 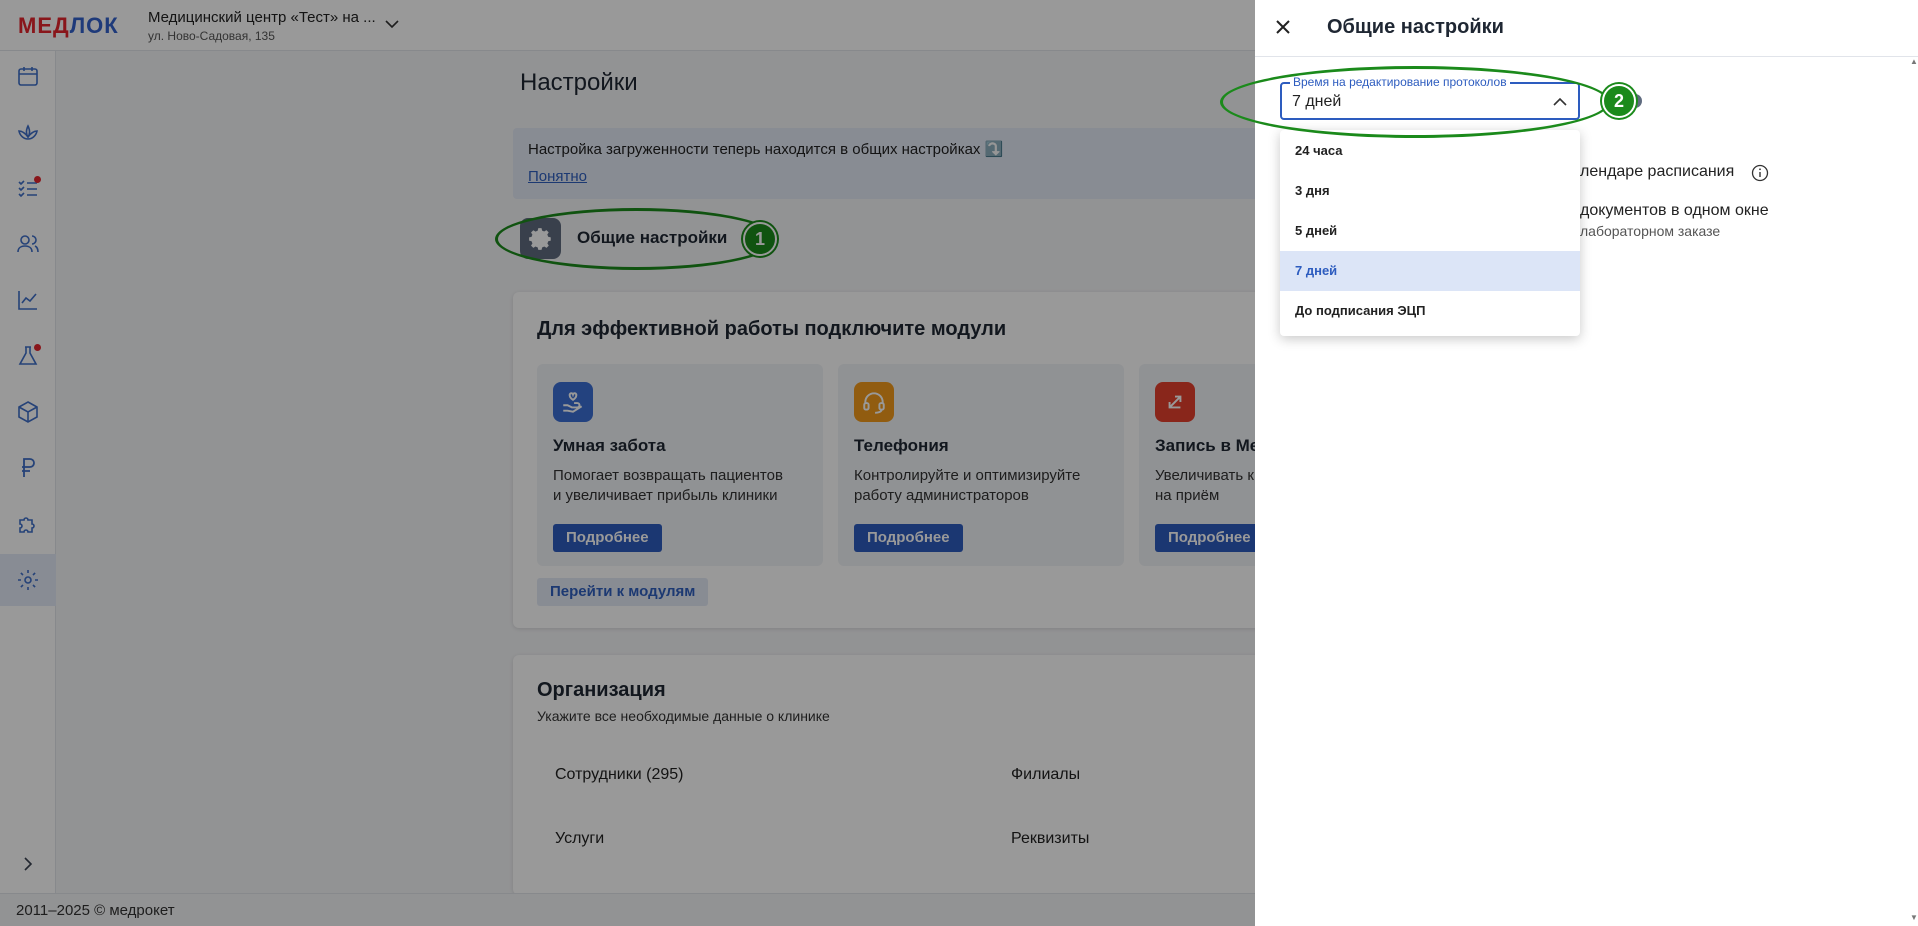 What do you see at coordinates (1914, 61) in the screenshot?
I see `scroll-up-icon: ▲` at bounding box center [1914, 61].